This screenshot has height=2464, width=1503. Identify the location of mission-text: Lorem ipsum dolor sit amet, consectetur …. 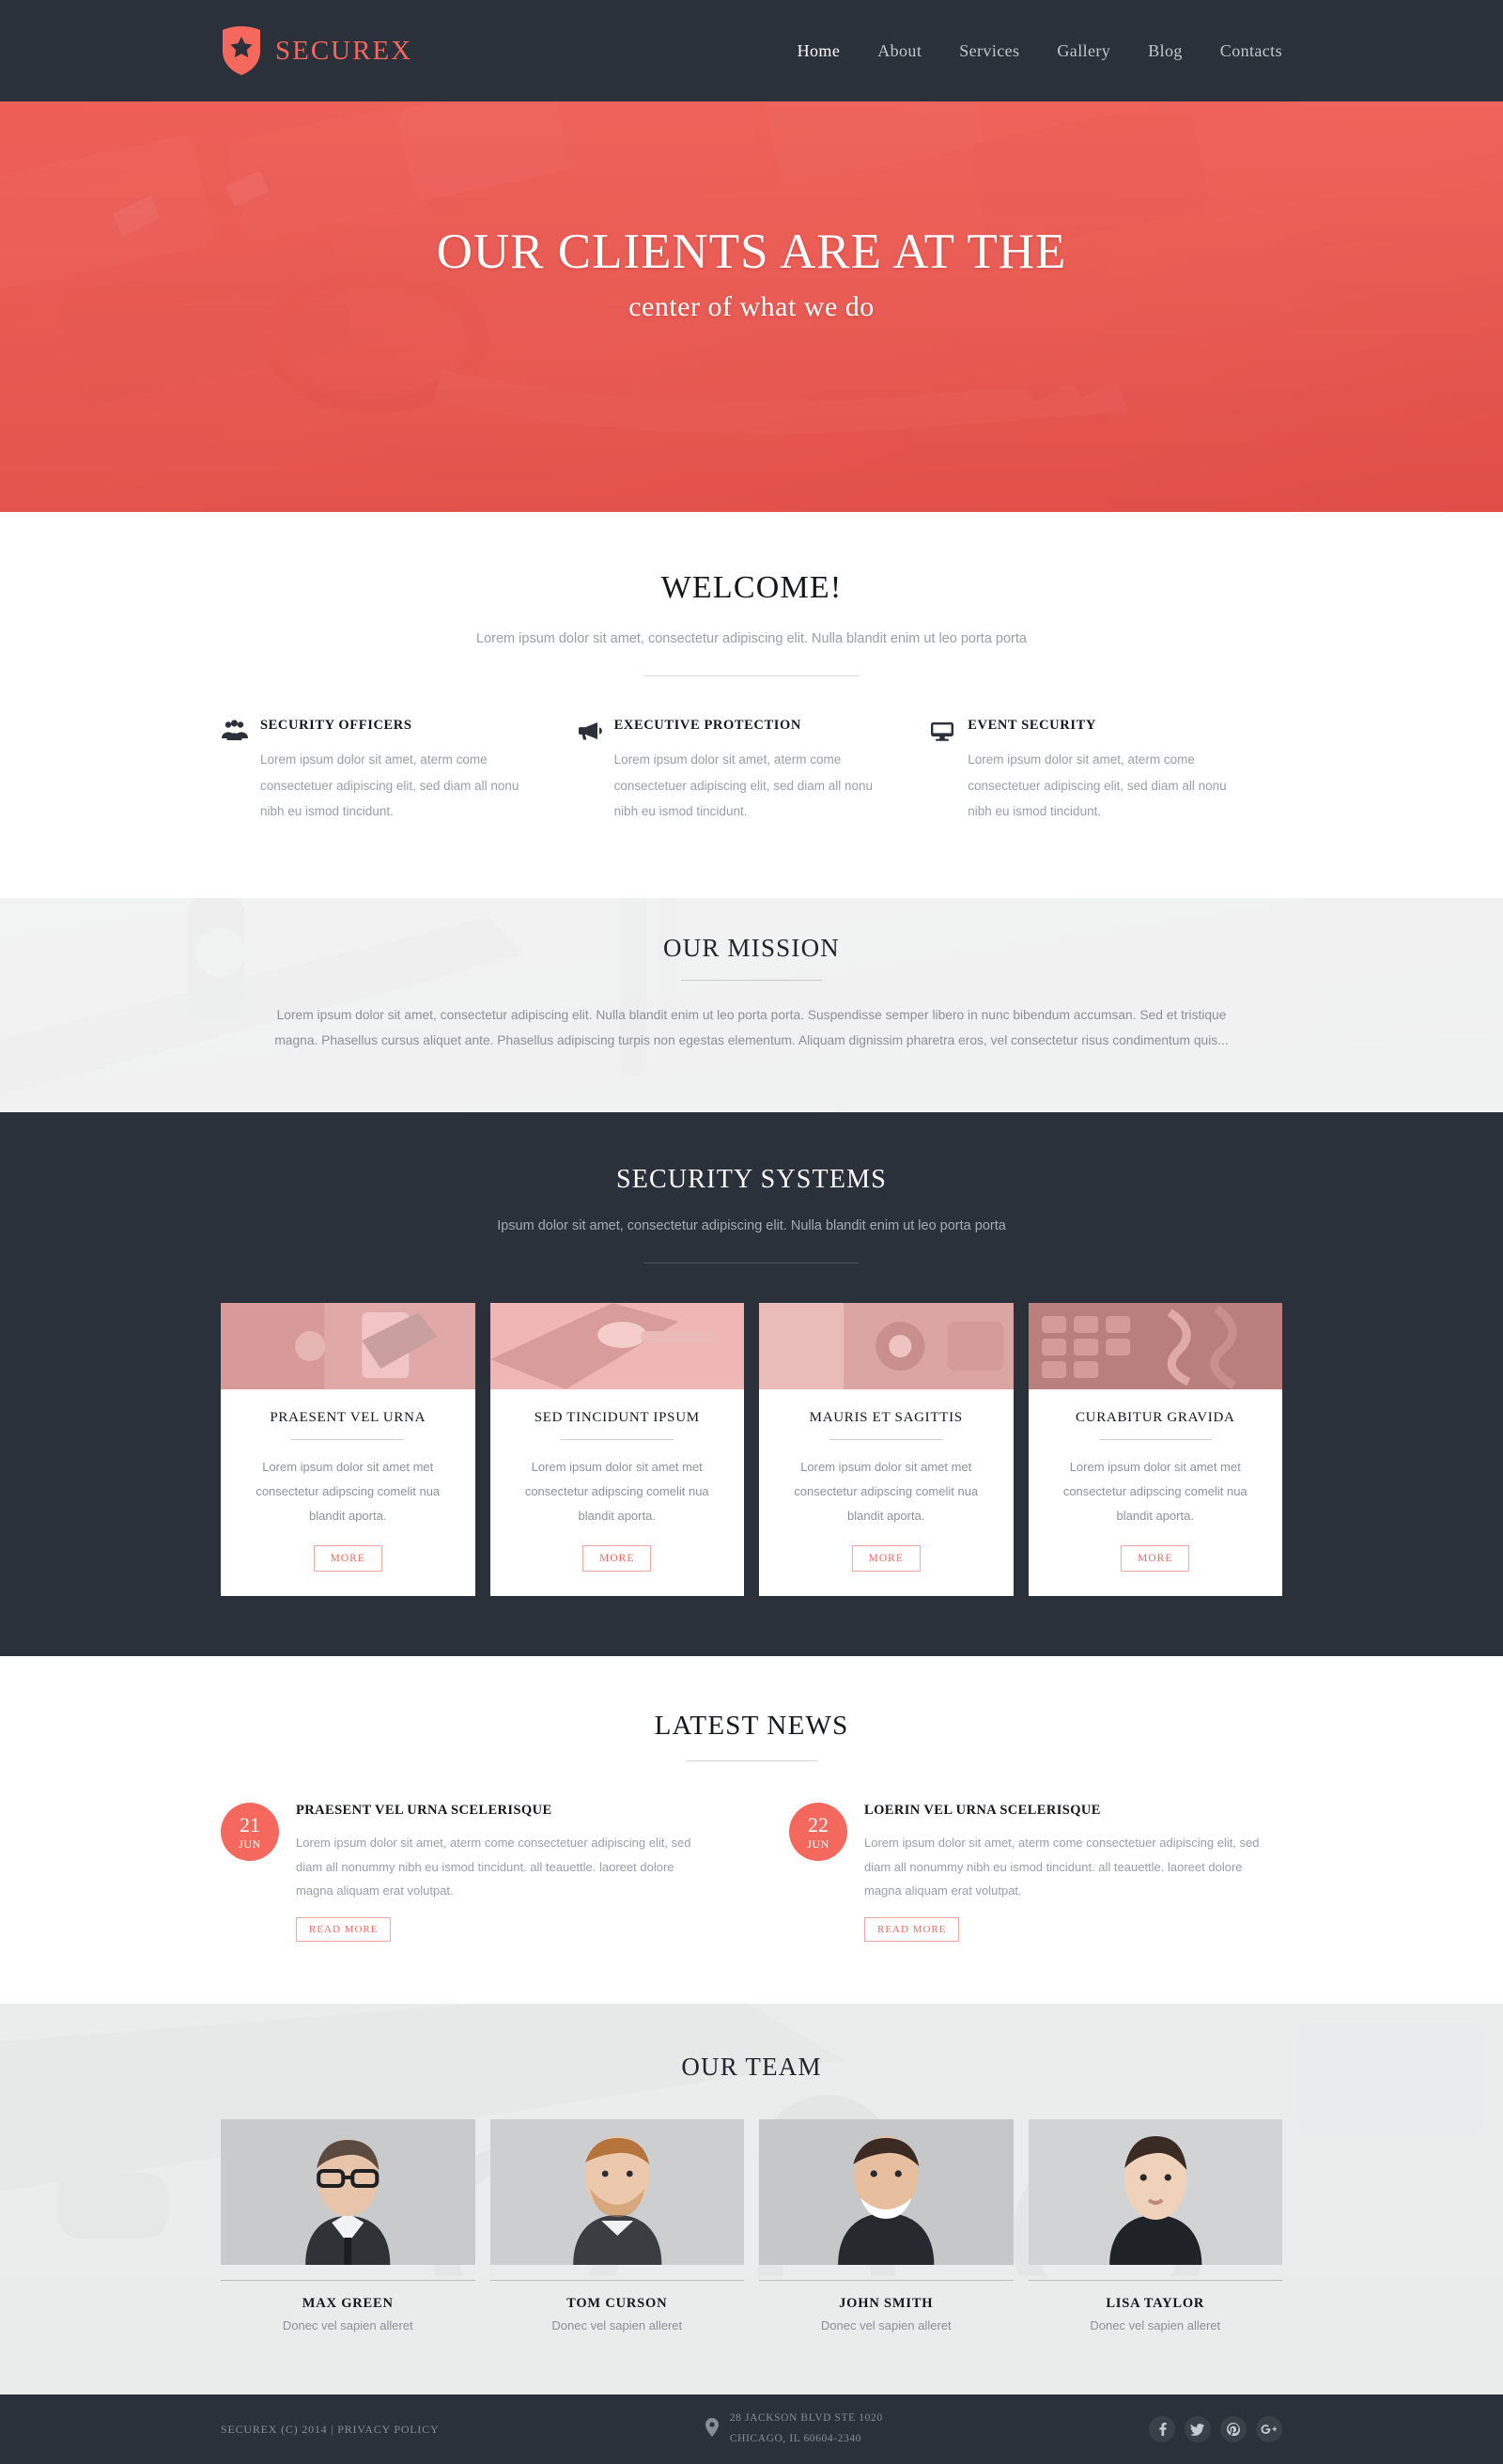
(751, 1027).